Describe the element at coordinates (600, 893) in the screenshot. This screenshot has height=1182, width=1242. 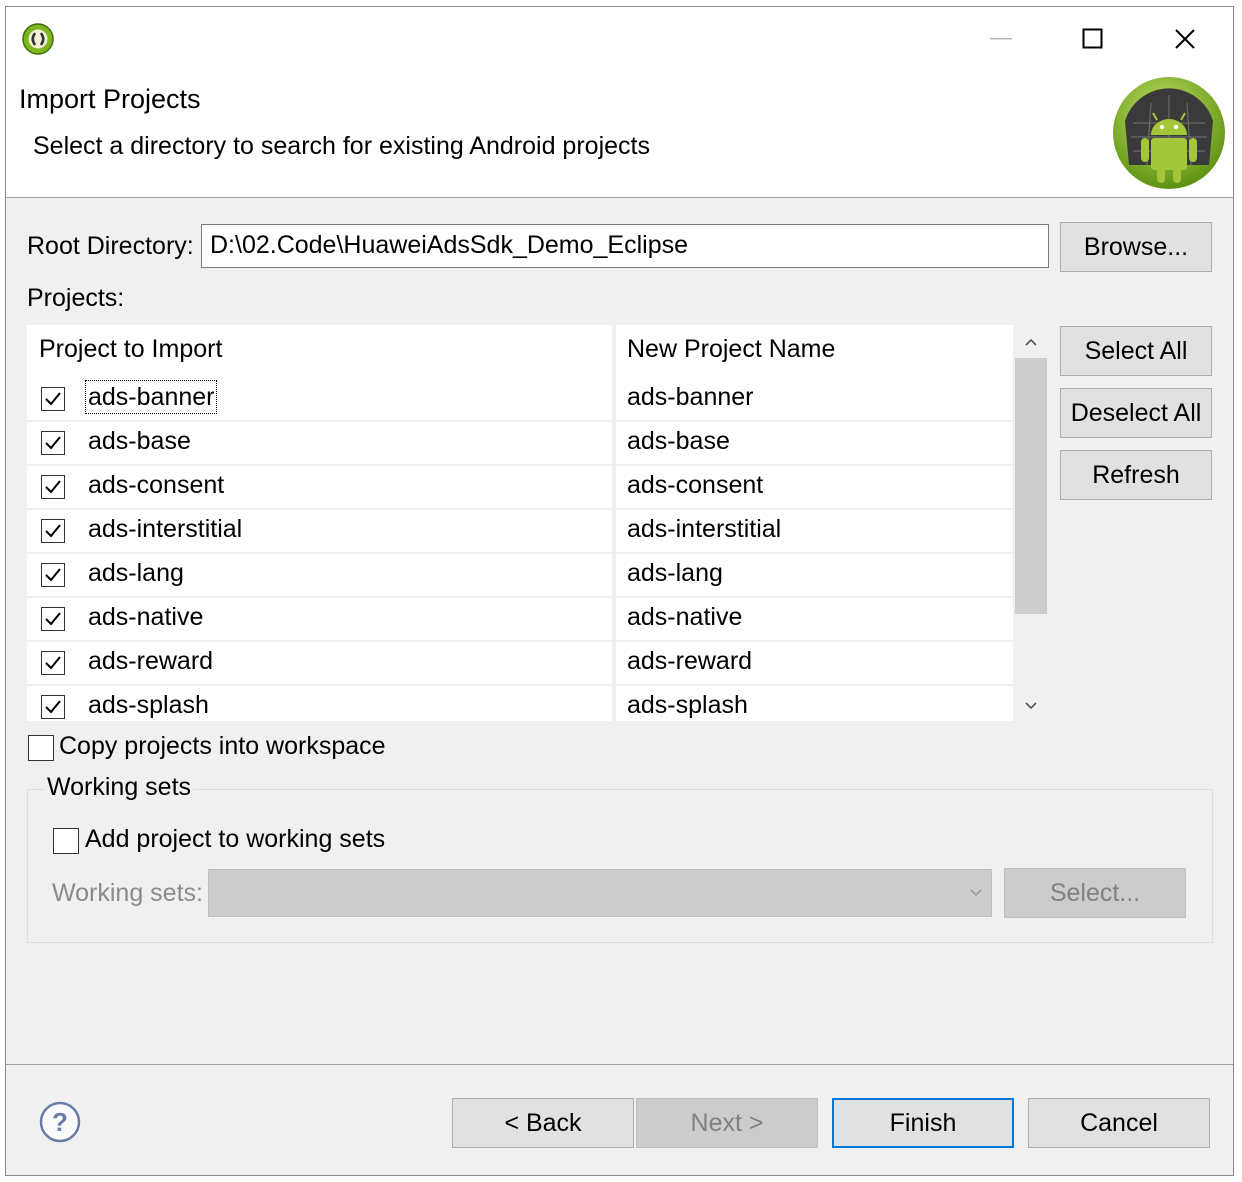
I see `working-sets-combo` at that location.